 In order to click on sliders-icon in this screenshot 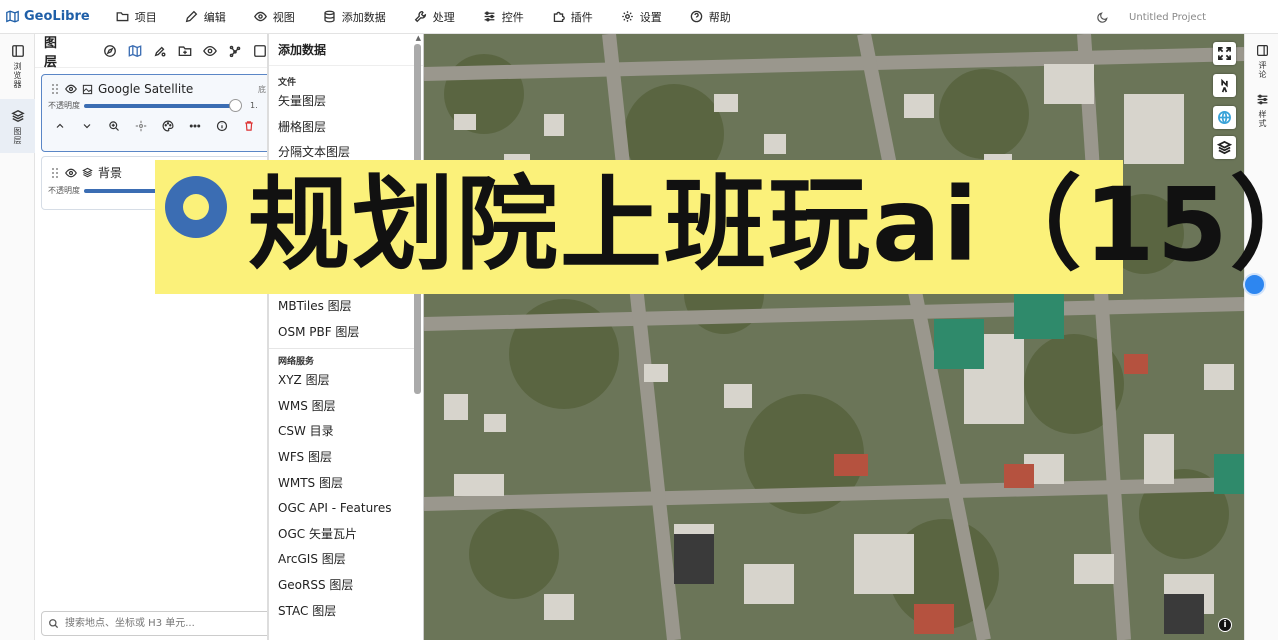, I will do `click(489, 16)`.